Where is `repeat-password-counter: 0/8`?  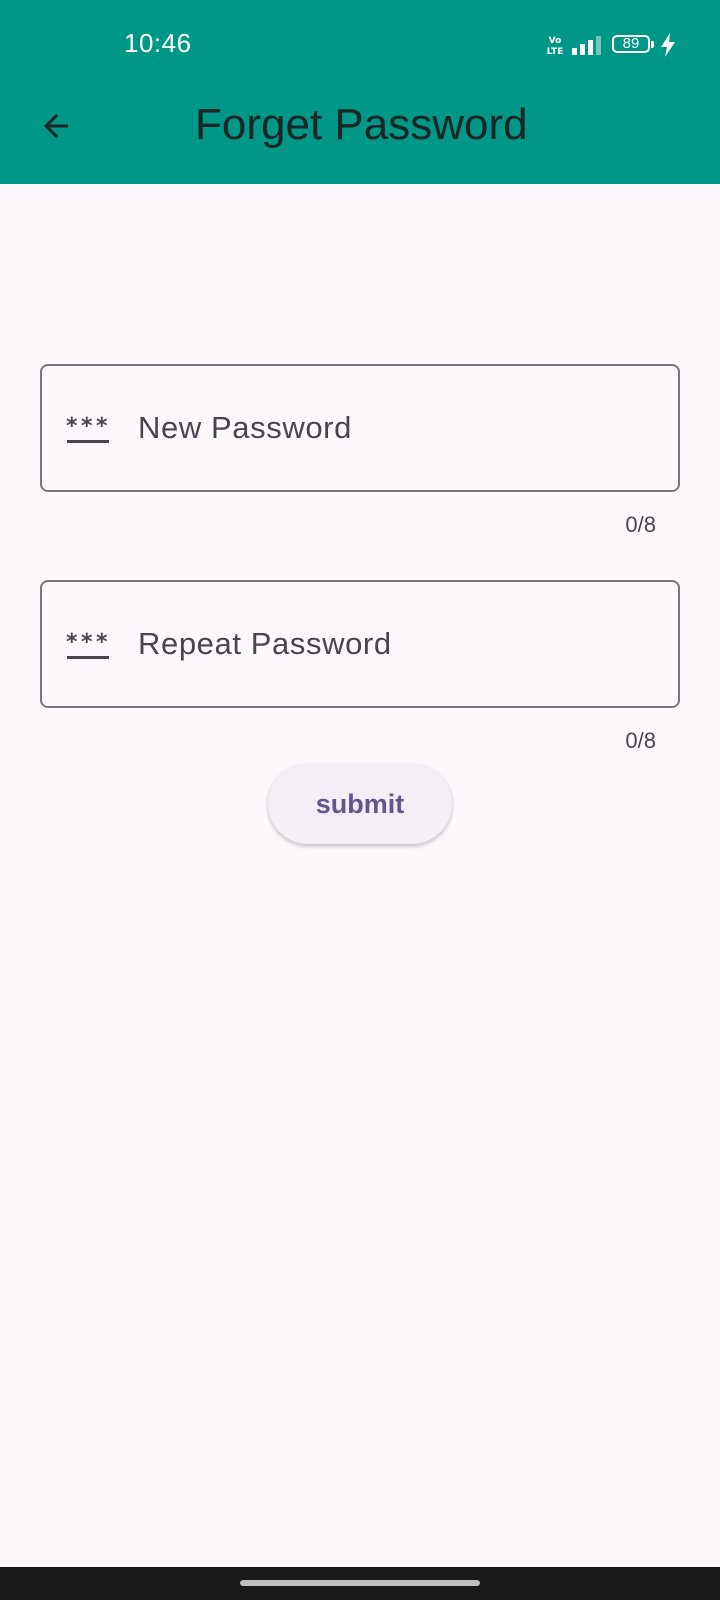 repeat-password-counter: 0/8 is located at coordinates (640, 740).